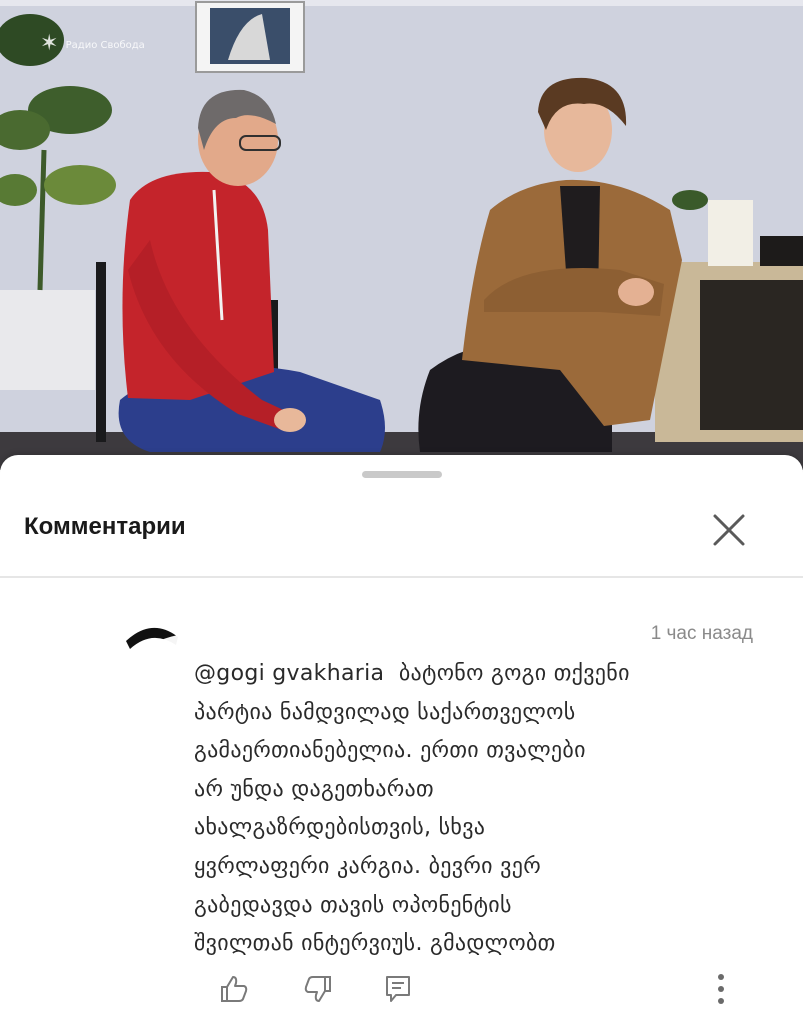 This screenshot has height=1024, width=803. Describe the element at coordinates (289, 673) in the screenshot. I see `comment-mention: @gogi gvakharia` at that location.